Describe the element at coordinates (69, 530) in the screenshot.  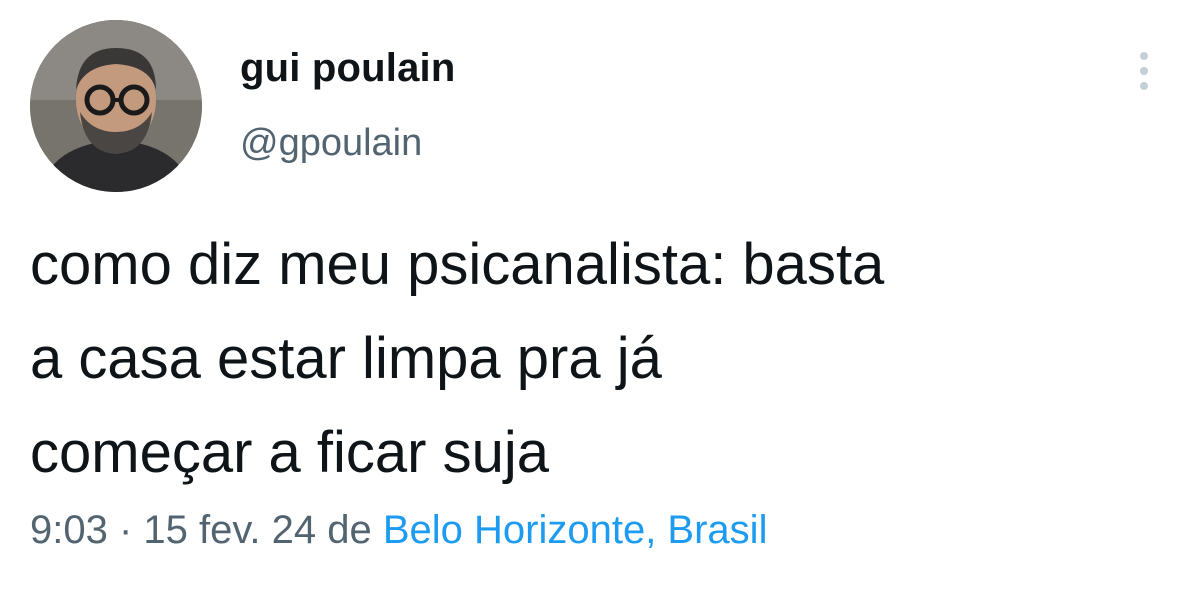
I see `tweet-time: 9:03` at that location.